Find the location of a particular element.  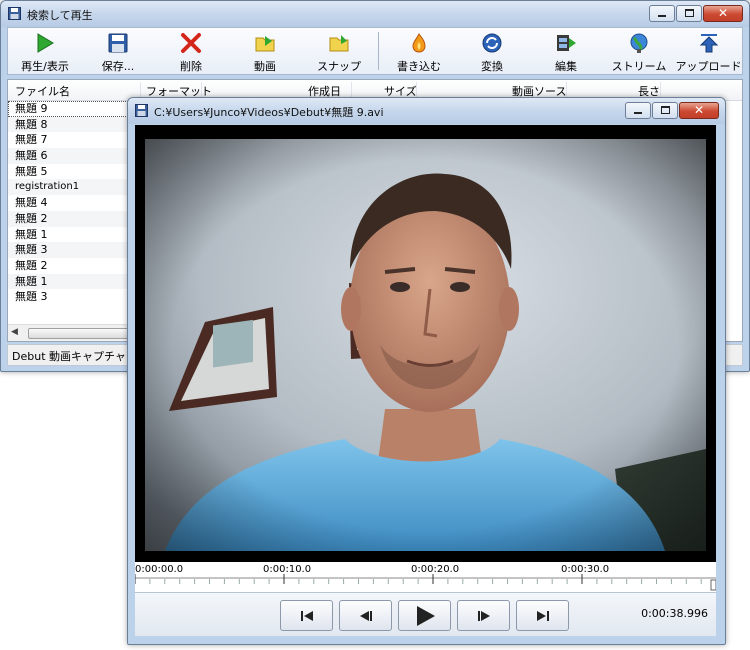

toolbar-label: スナップ is located at coordinates (339, 66).